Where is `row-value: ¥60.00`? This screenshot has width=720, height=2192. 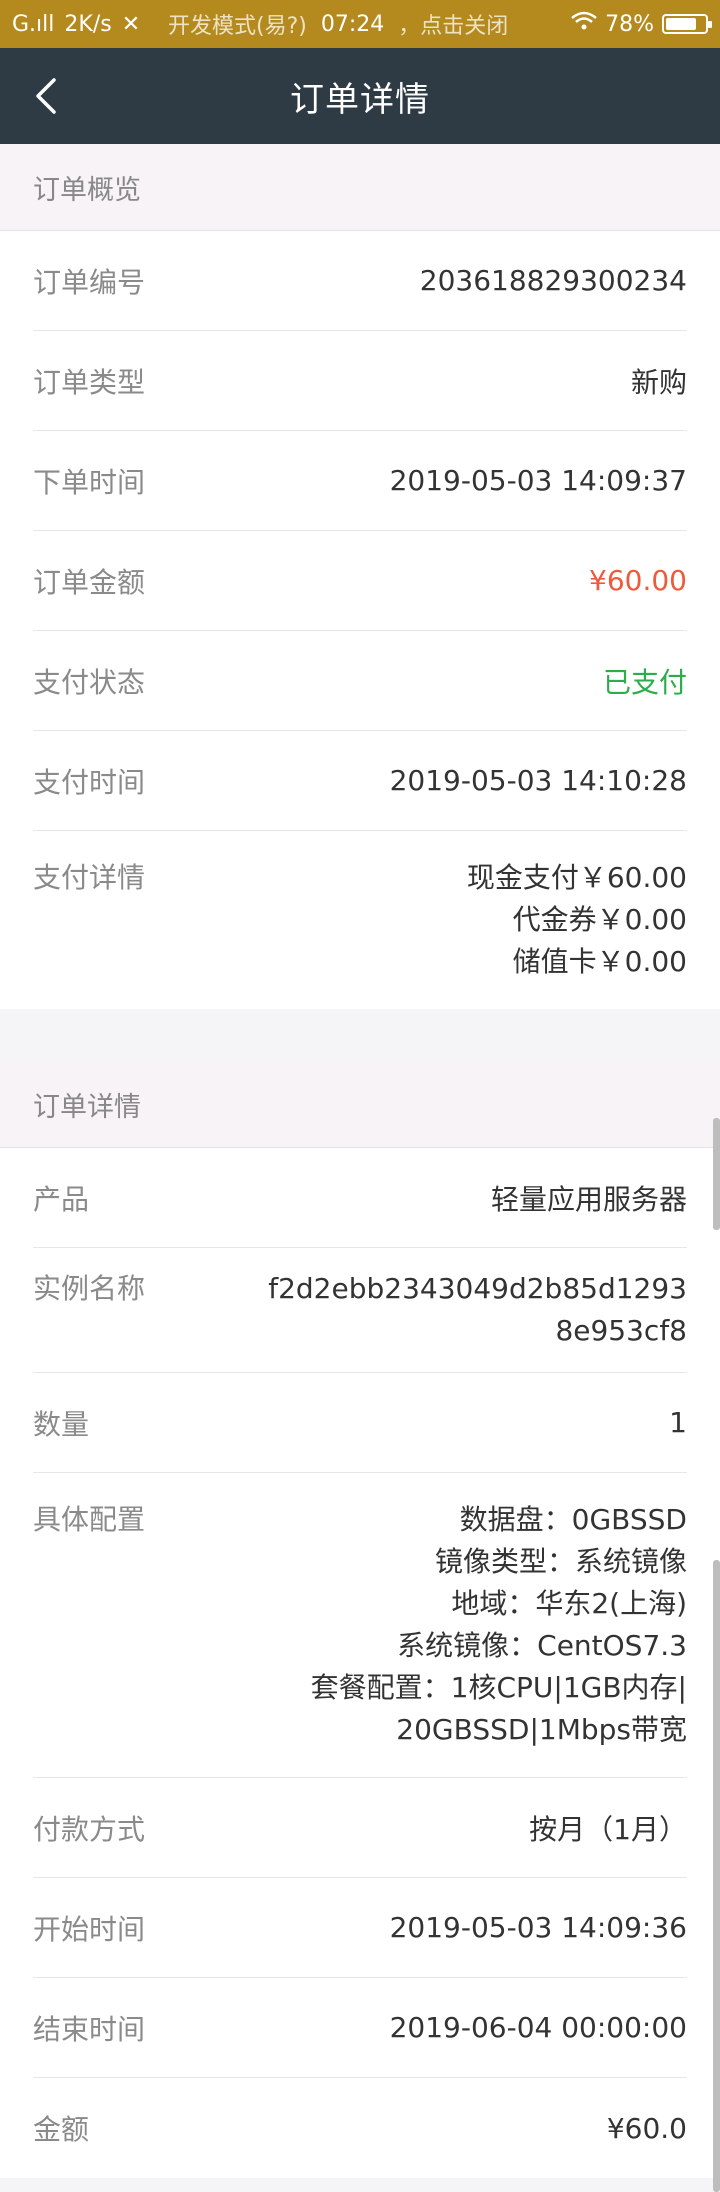 row-value: ¥60.00 is located at coordinates (638, 580).